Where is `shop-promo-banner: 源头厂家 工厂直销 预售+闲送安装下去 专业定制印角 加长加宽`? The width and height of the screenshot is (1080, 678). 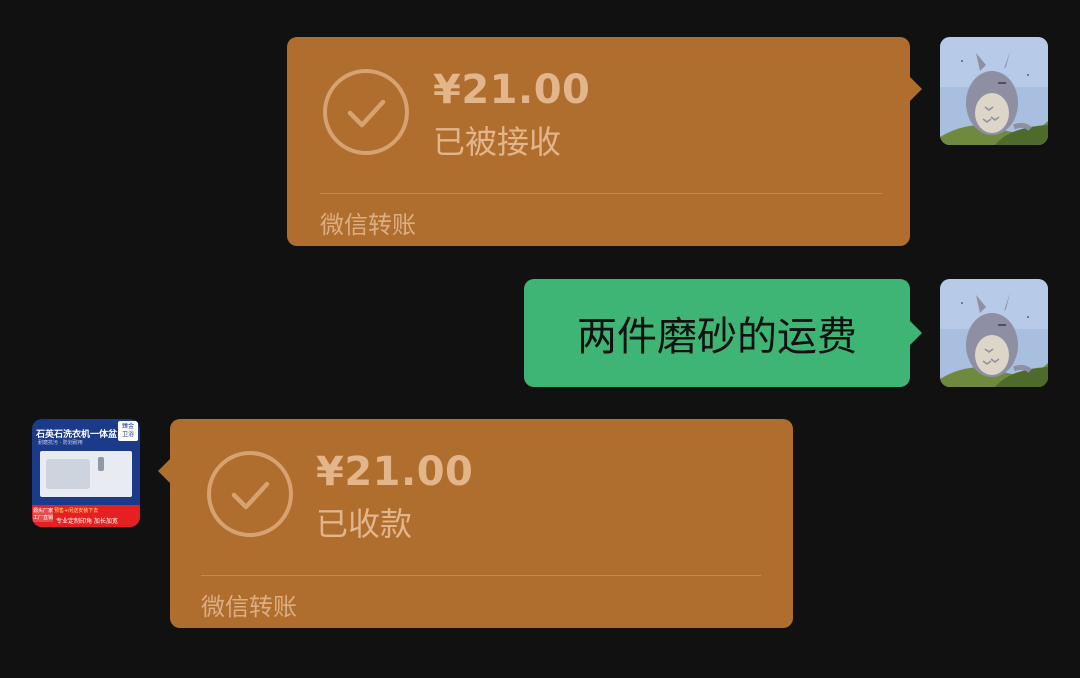
shop-promo-banner: 源头厂家 工厂直销 预售+闲送安装下去 专业定制印角 加长加宽 is located at coordinates (86, 516).